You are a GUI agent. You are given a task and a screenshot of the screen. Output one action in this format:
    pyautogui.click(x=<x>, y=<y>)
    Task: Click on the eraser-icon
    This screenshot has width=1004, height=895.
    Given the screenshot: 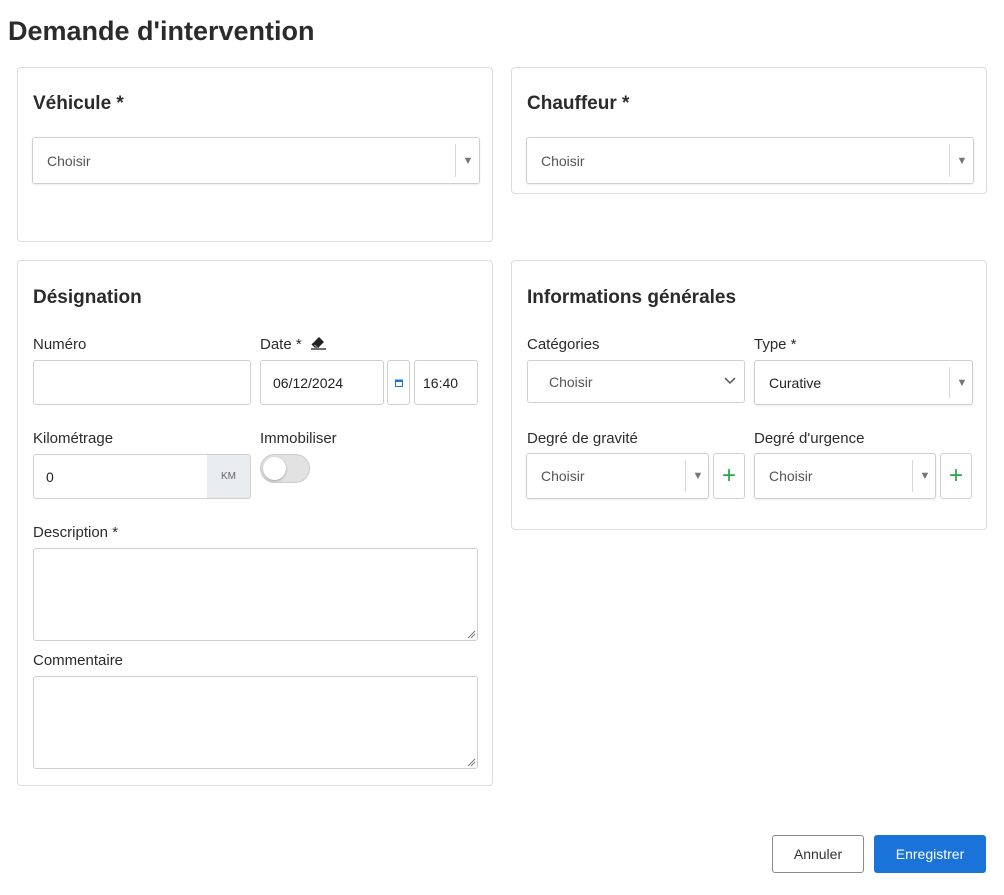 What is the action you would take?
    pyautogui.click(x=318, y=342)
    